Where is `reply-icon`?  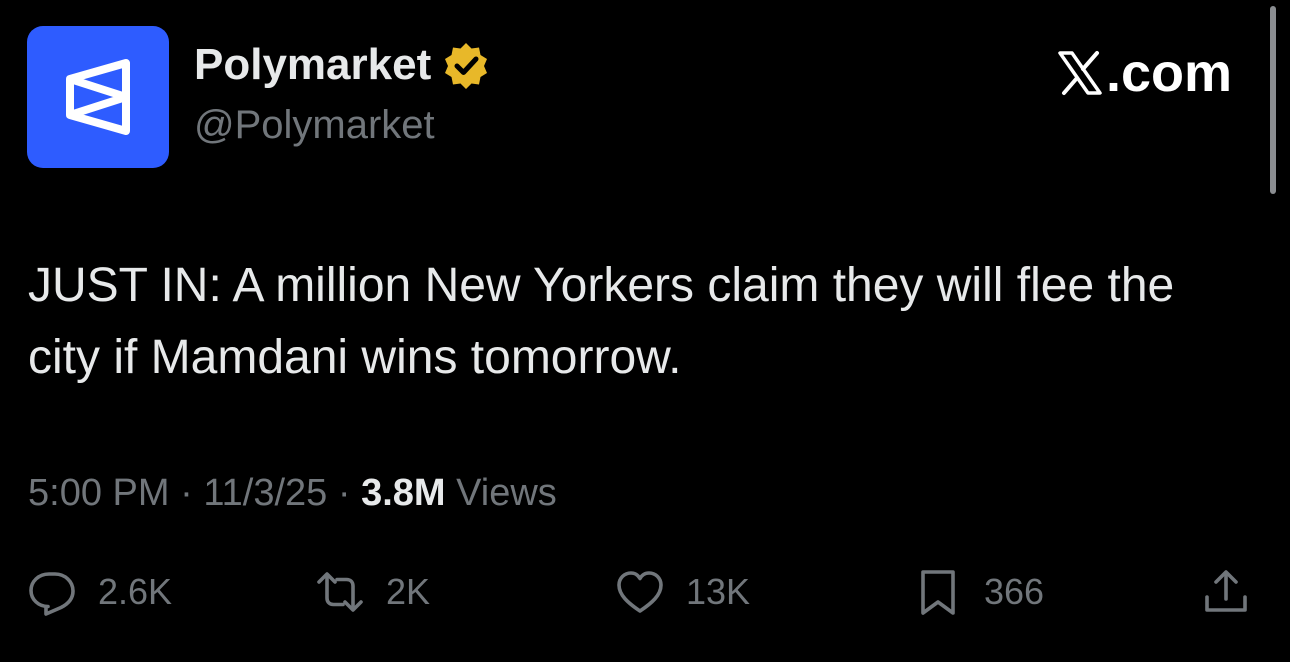
reply-icon is located at coordinates (52, 594).